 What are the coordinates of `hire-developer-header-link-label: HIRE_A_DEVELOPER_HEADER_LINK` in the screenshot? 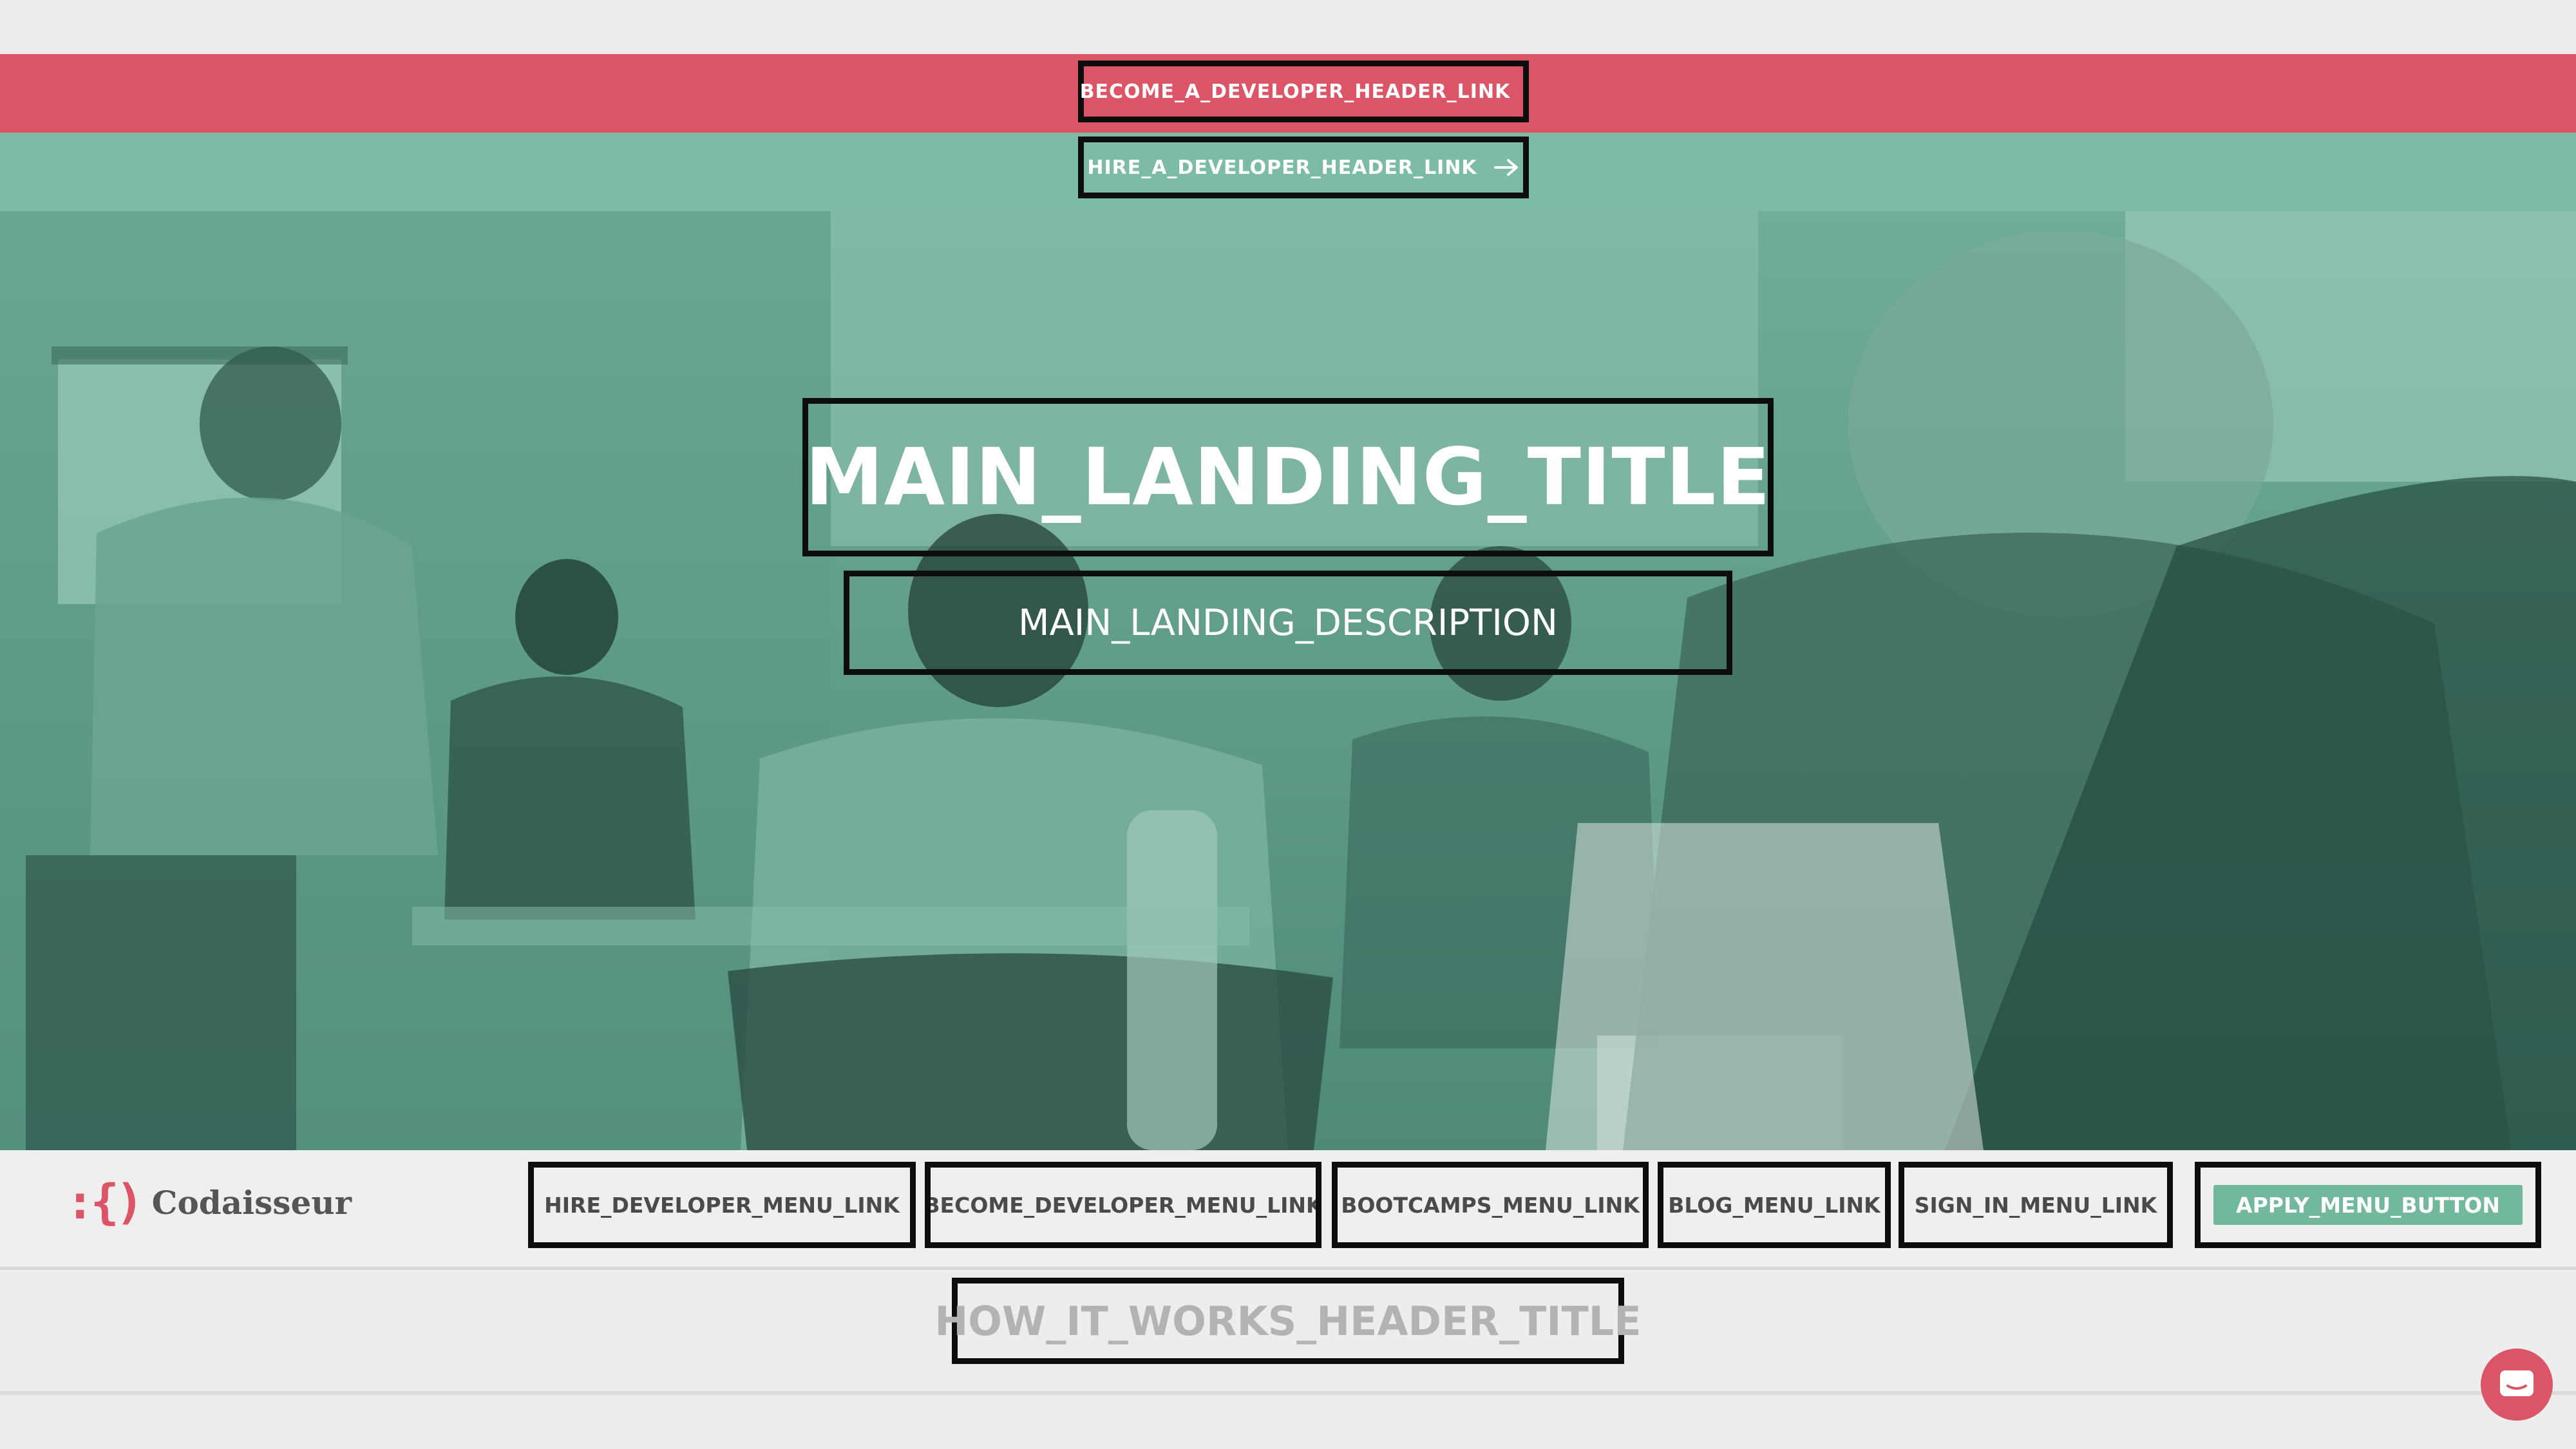 It's located at (1282, 167).